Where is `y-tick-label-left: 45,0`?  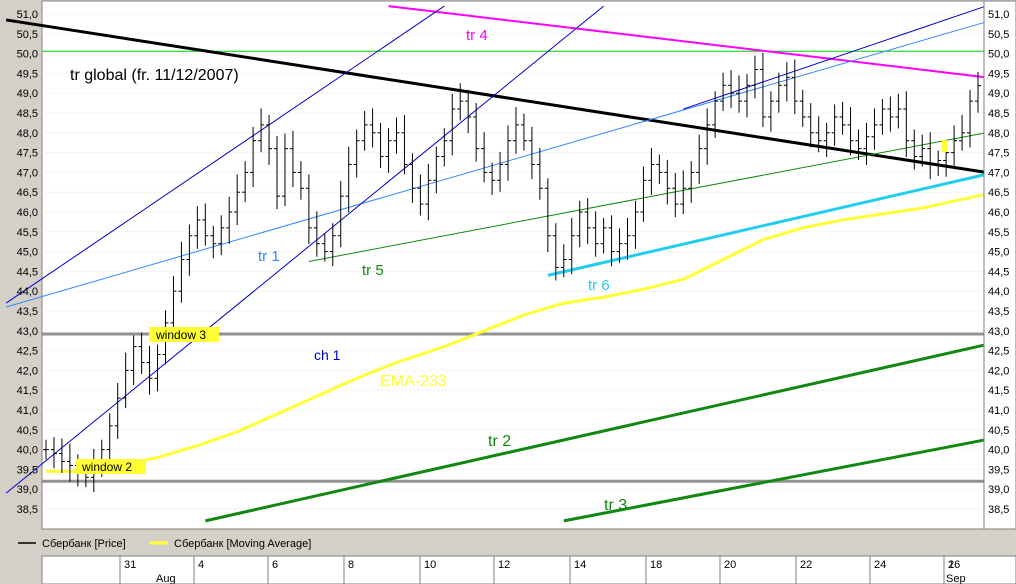
y-tick-label-left: 45,0 is located at coordinates (27, 253).